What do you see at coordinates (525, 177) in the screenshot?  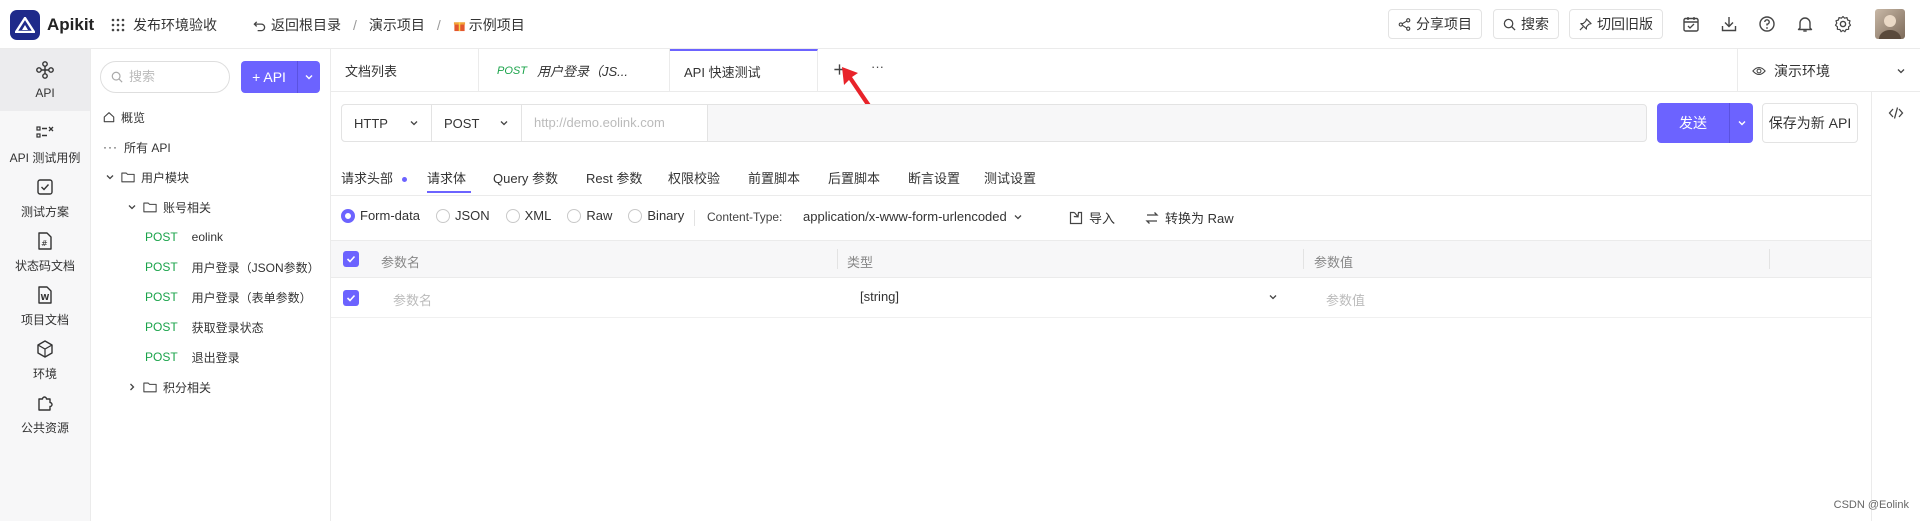 I see `subtab-query-params: Query 参数` at bounding box center [525, 177].